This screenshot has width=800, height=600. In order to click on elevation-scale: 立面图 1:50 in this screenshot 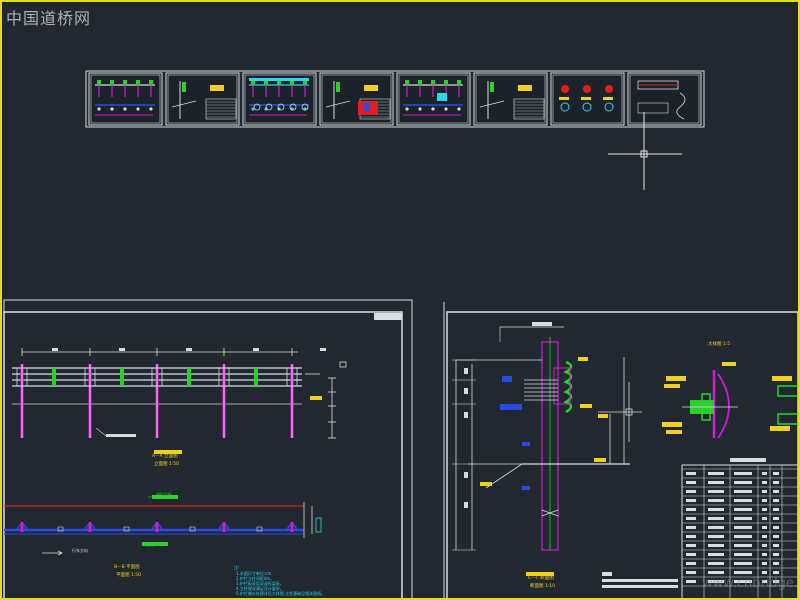, I will do `click(166, 463)`.